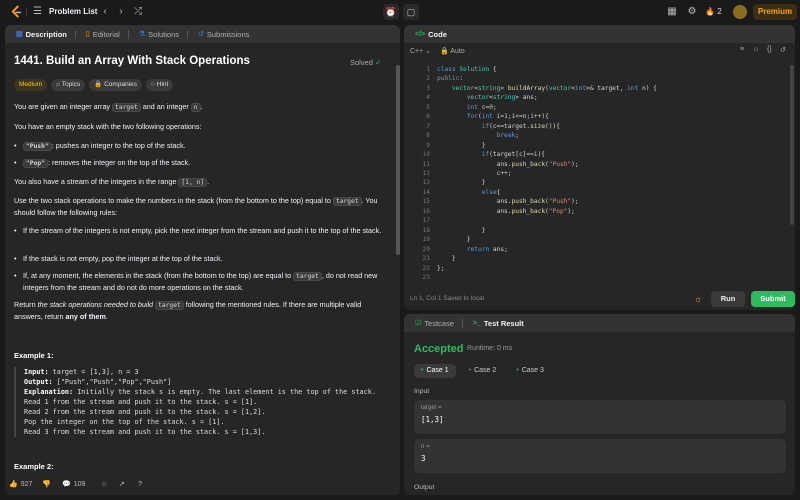 Image resolution: width=800 pixels, height=500 pixels. What do you see at coordinates (476, 323) in the screenshot?
I see `terminal-icon: >_` at bounding box center [476, 323].